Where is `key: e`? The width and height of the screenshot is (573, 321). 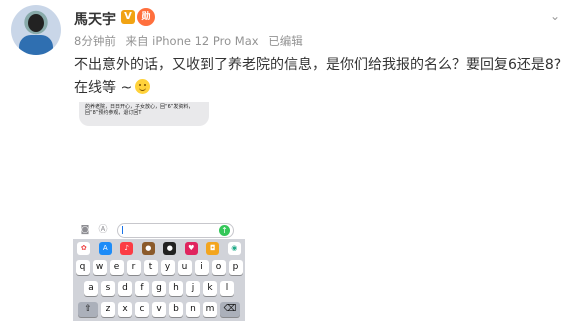 key: e is located at coordinates (116, 267).